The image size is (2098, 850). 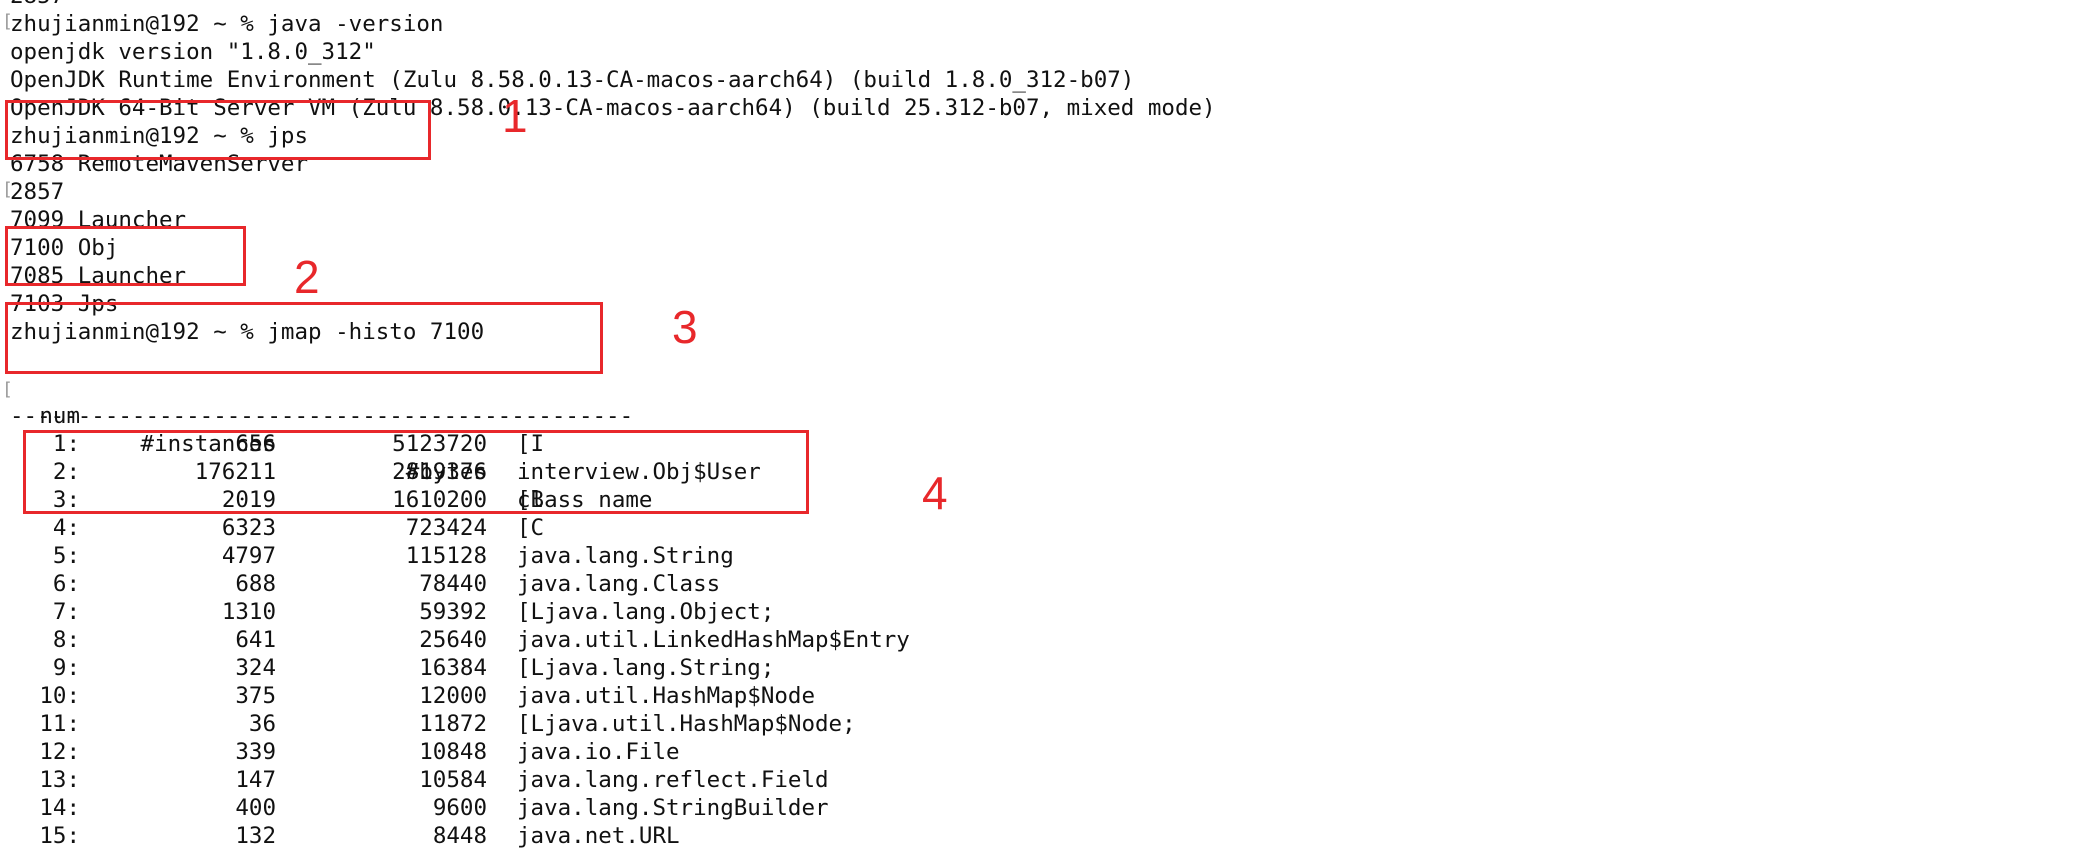 What do you see at coordinates (1049, 472) in the screenshot?
I see `histogram-row: 2: 176211 2819376 interview.Obj$User` at bounding box center [1049, 472].